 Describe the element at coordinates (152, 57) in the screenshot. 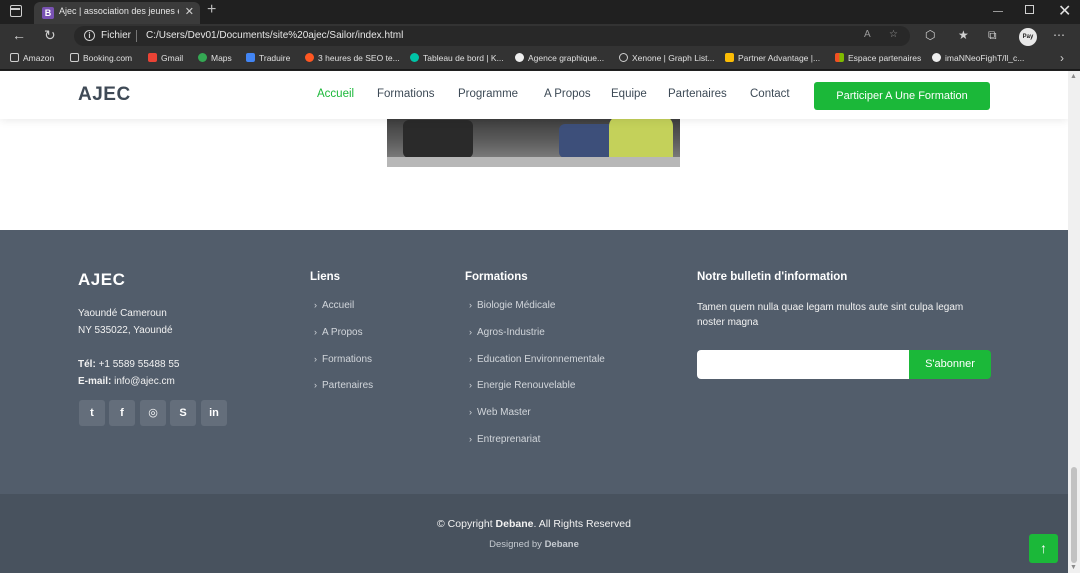

I see `gmail-icon` at that location.